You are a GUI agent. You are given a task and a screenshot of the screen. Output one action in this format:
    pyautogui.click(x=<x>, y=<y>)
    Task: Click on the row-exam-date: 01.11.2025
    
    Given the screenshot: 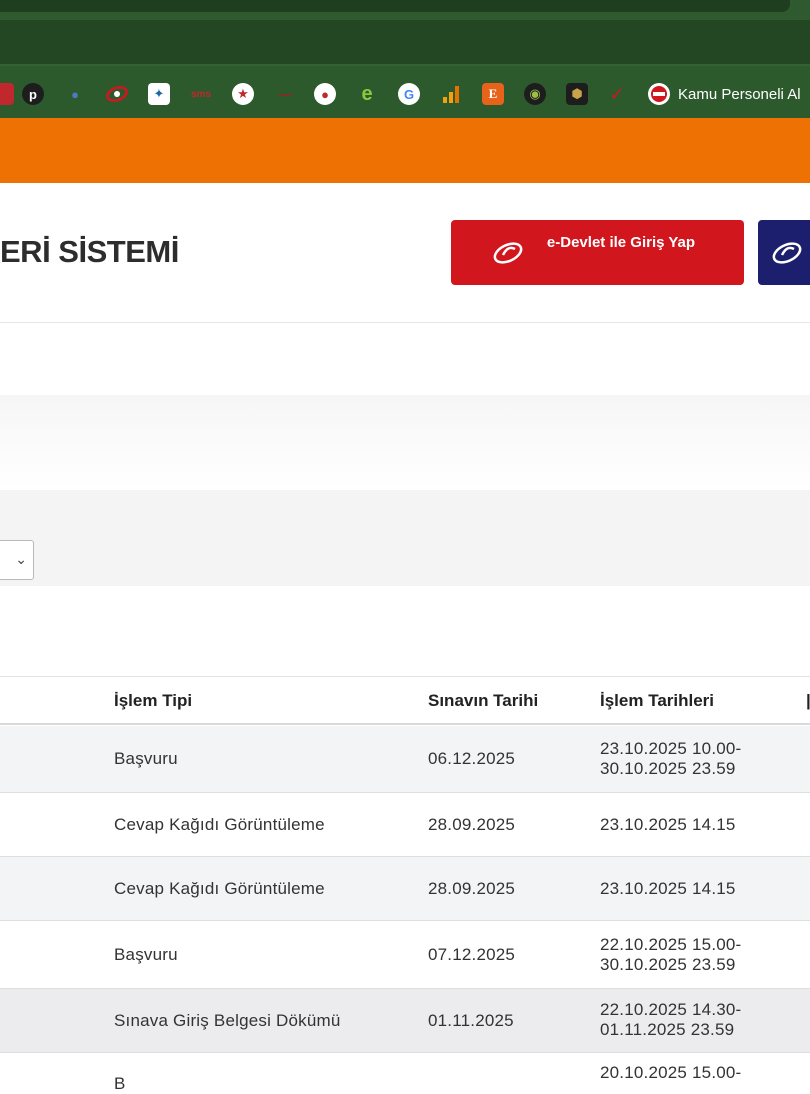 What is the action you would take?
    pyautogui.click(x=471, y=1020)
    